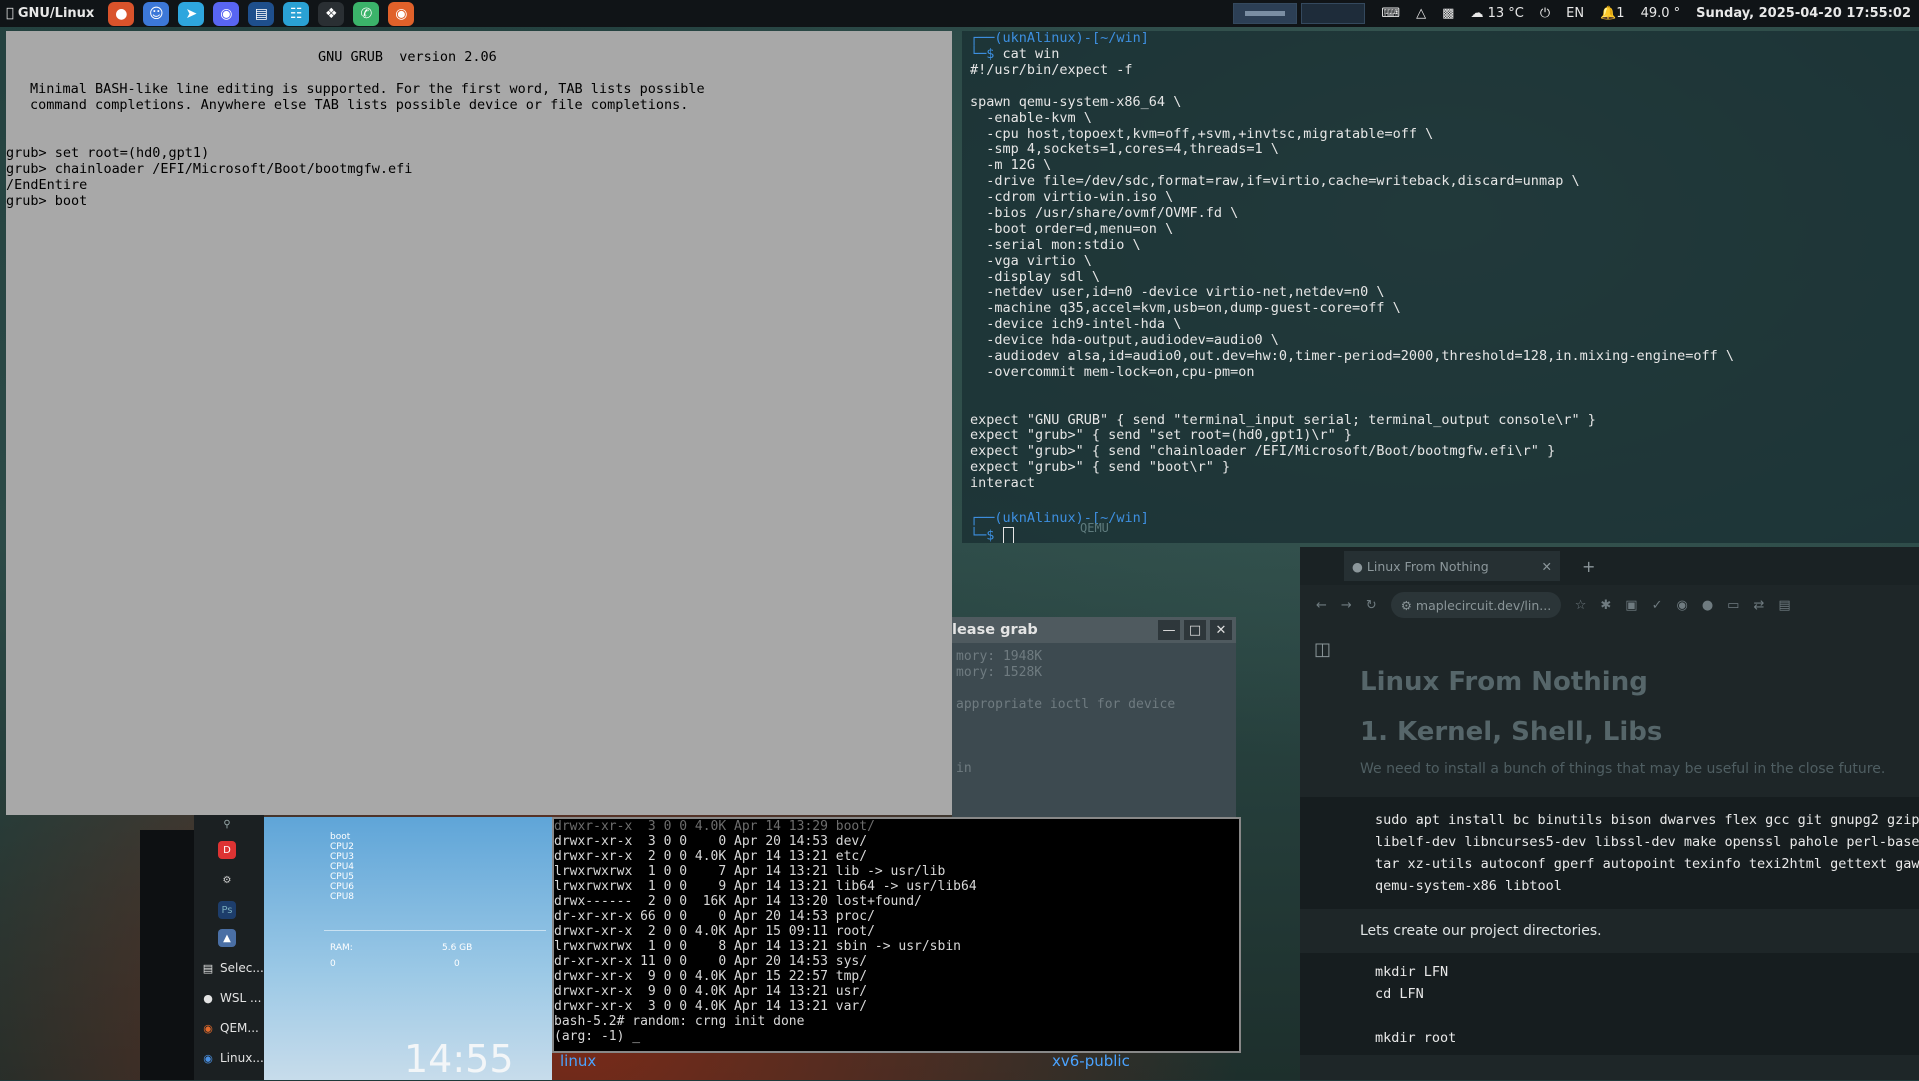  Describe the element at coordinates (1631, 605) in the screenshot. I see `extension-icon: ▣` at that location.